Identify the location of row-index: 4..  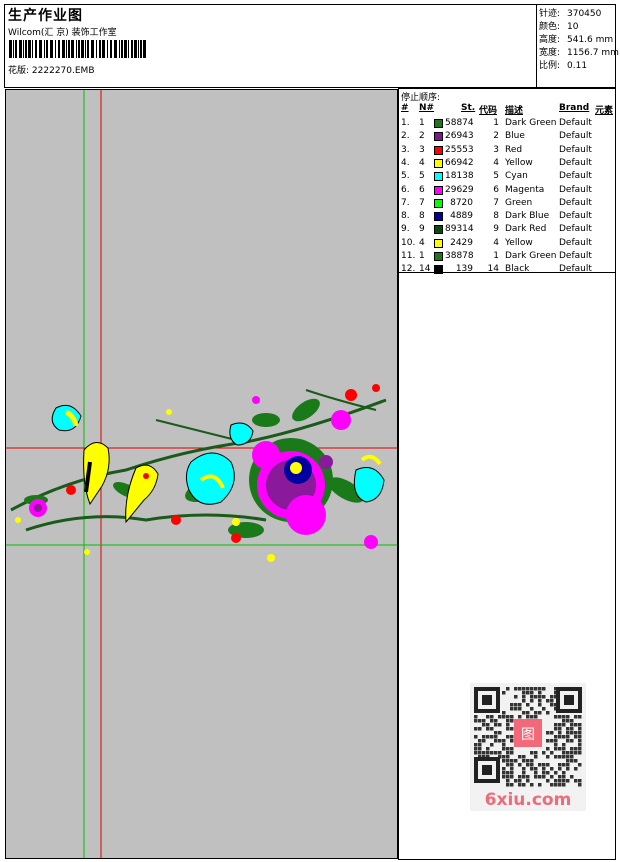
(405, 162).